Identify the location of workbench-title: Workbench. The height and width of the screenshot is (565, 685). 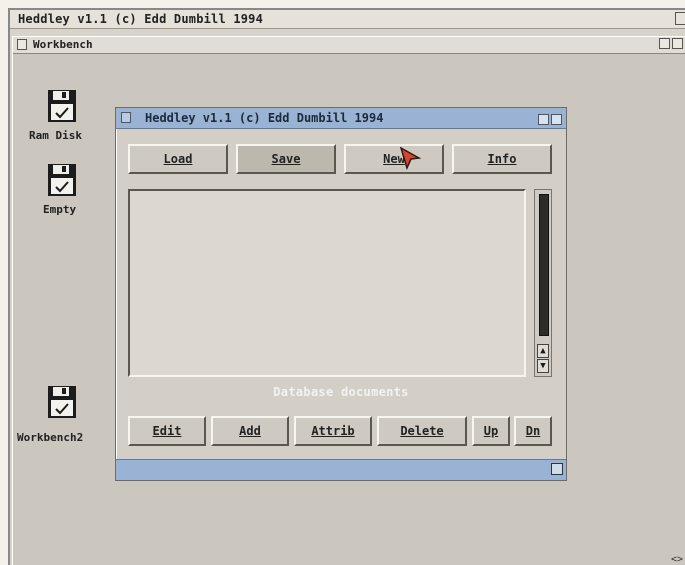
(63, 44).